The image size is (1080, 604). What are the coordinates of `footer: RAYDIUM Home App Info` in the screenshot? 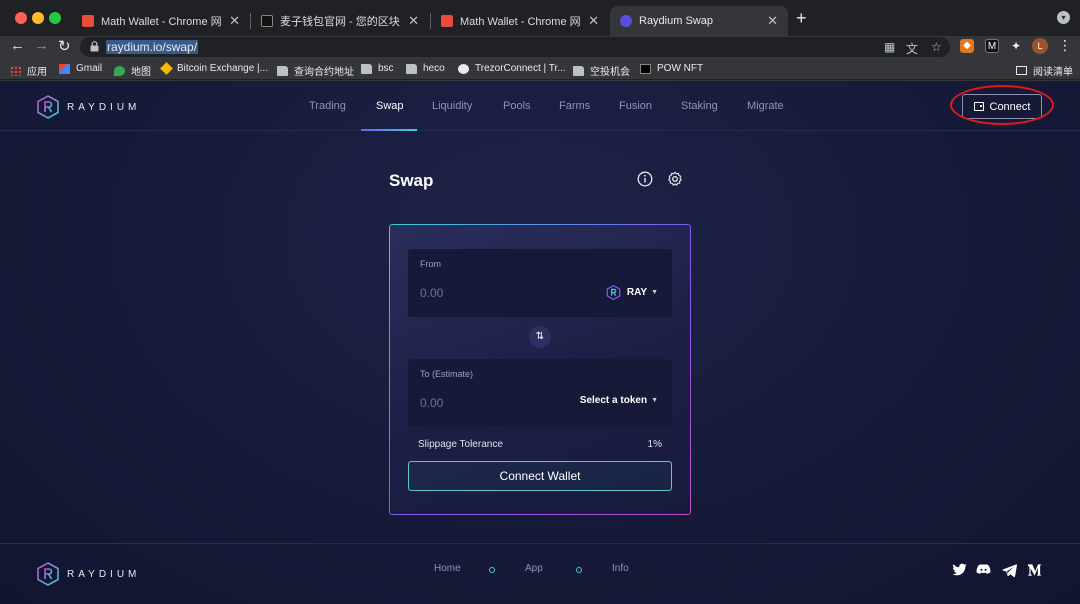 It's located at (540, 573).